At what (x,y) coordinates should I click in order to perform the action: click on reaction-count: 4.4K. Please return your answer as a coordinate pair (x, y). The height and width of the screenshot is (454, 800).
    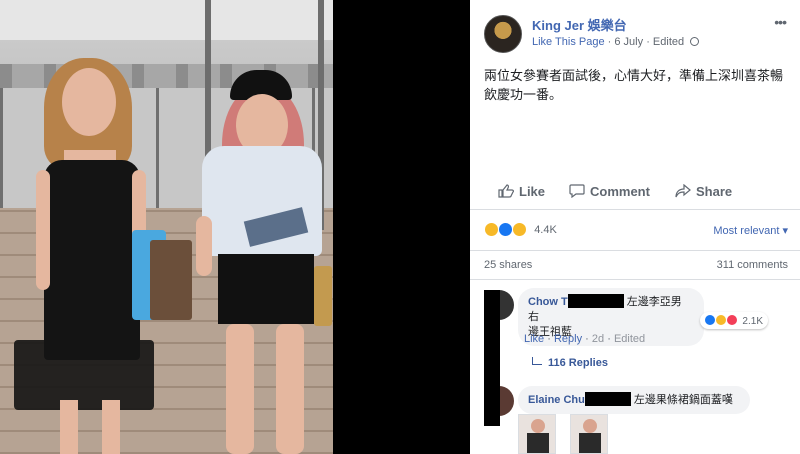
    Looking at the image, I should click on (545, 230).